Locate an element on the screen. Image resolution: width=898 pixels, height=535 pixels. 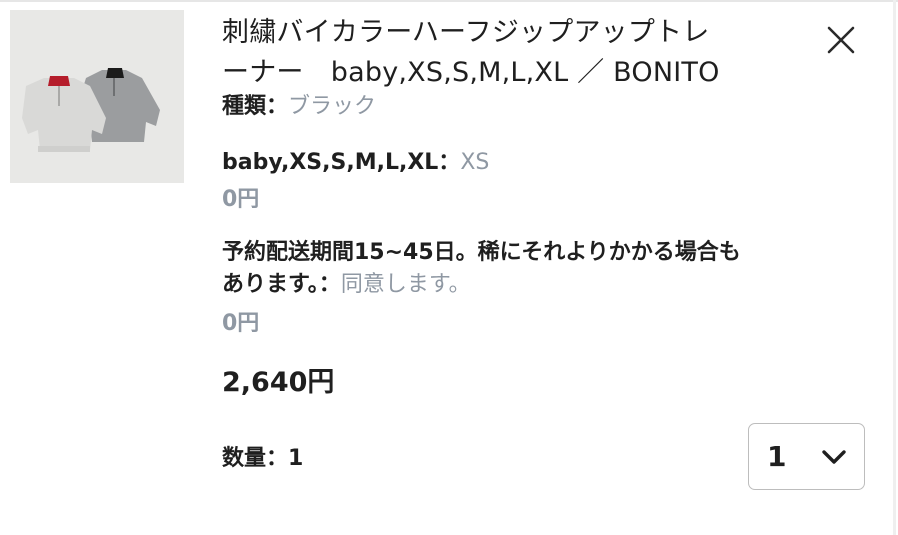
shipping-notice-agreement: 同意します。 is located at coordinates (405, 284).